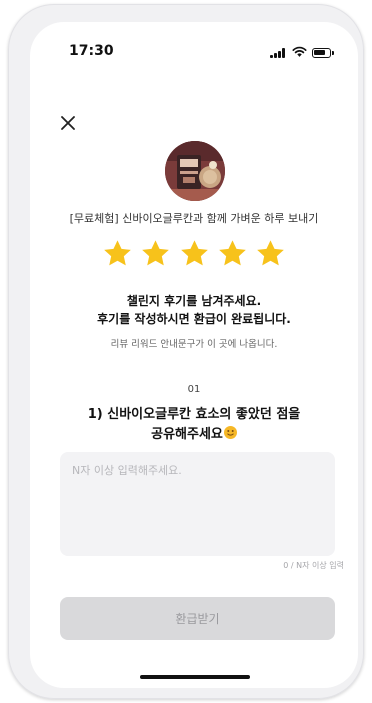  I want to click on review-prompt-line1: 챌린지 후기를 남겨주세요., so click(194, 301).